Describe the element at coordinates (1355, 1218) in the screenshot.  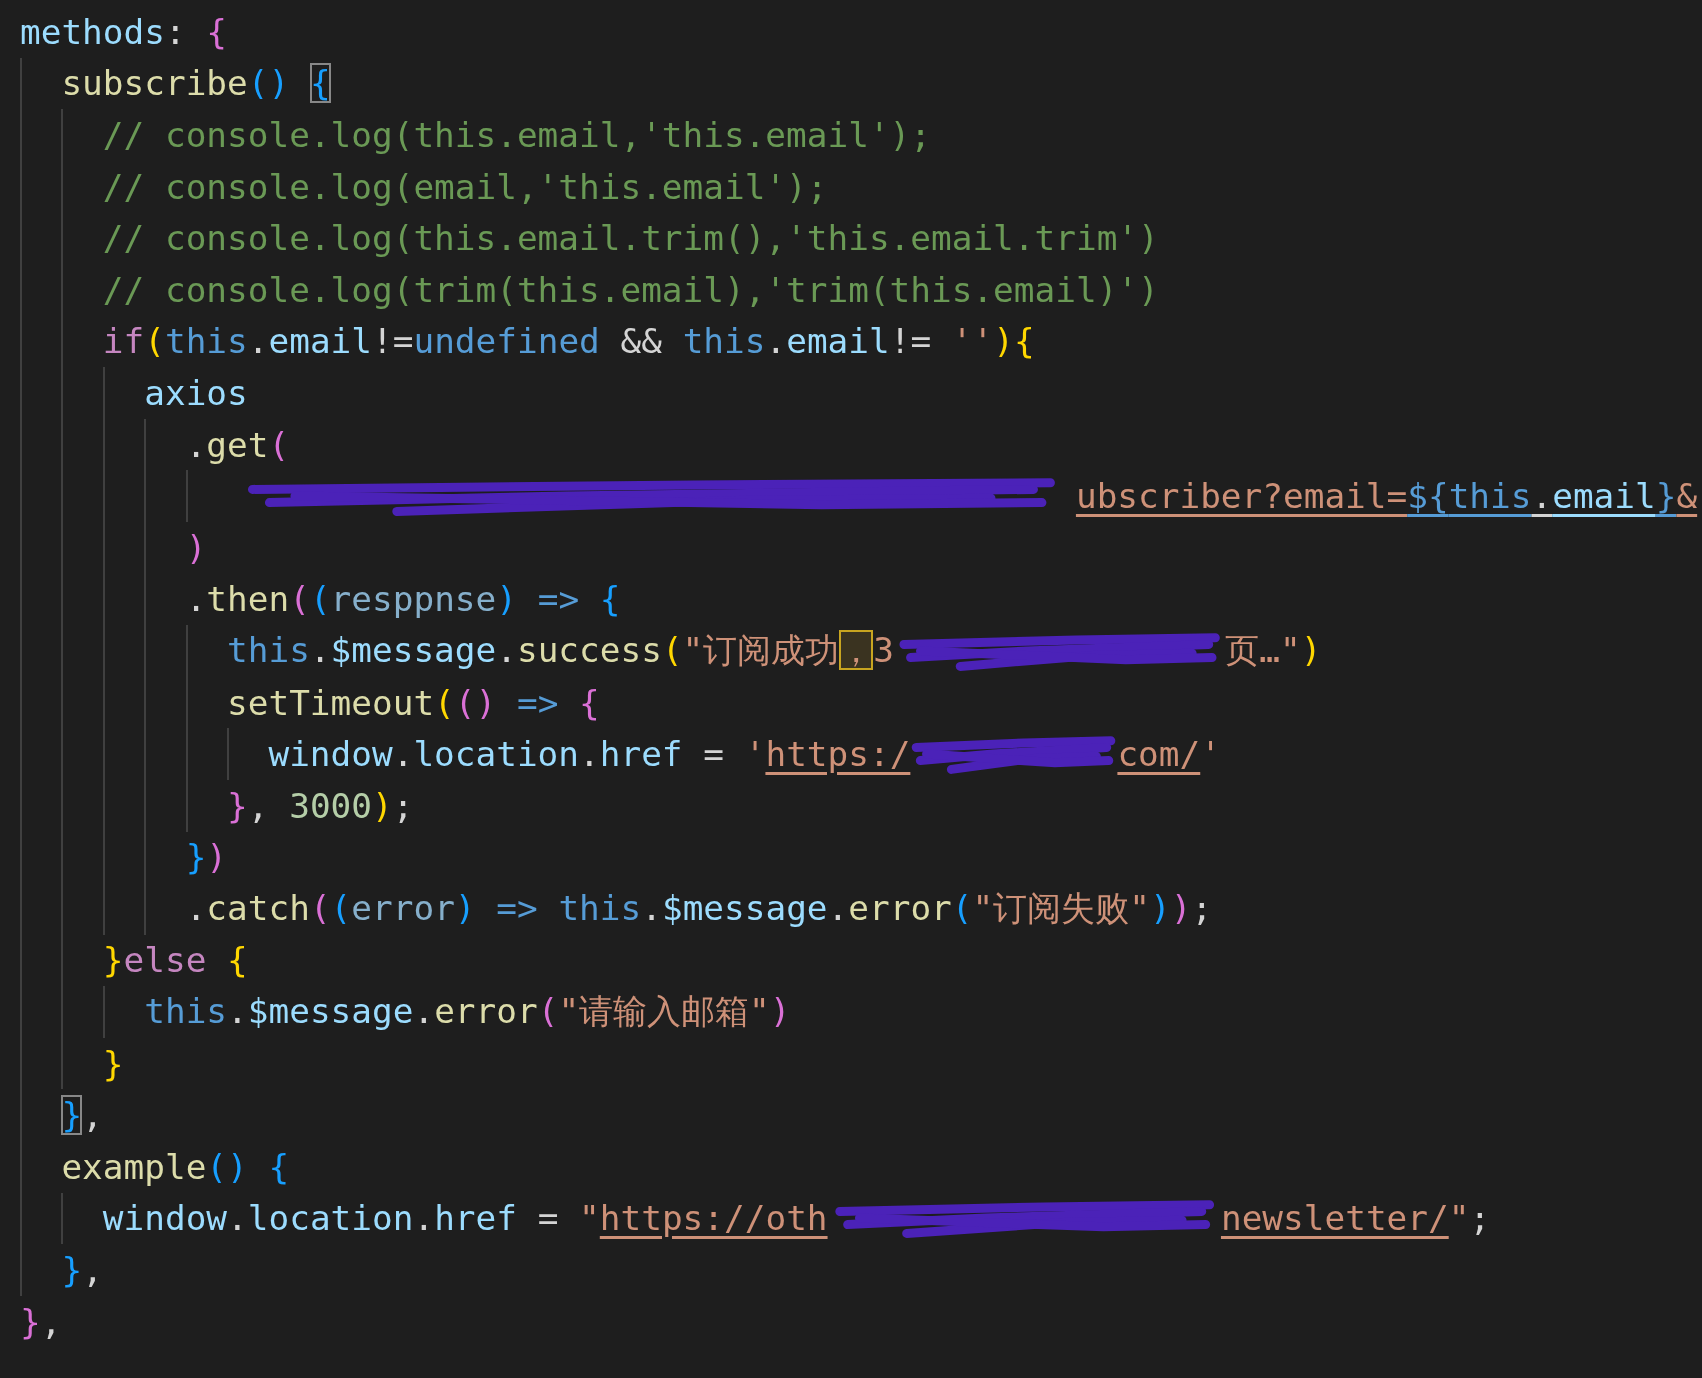
I see `code-text: newsletter/";` at that location.